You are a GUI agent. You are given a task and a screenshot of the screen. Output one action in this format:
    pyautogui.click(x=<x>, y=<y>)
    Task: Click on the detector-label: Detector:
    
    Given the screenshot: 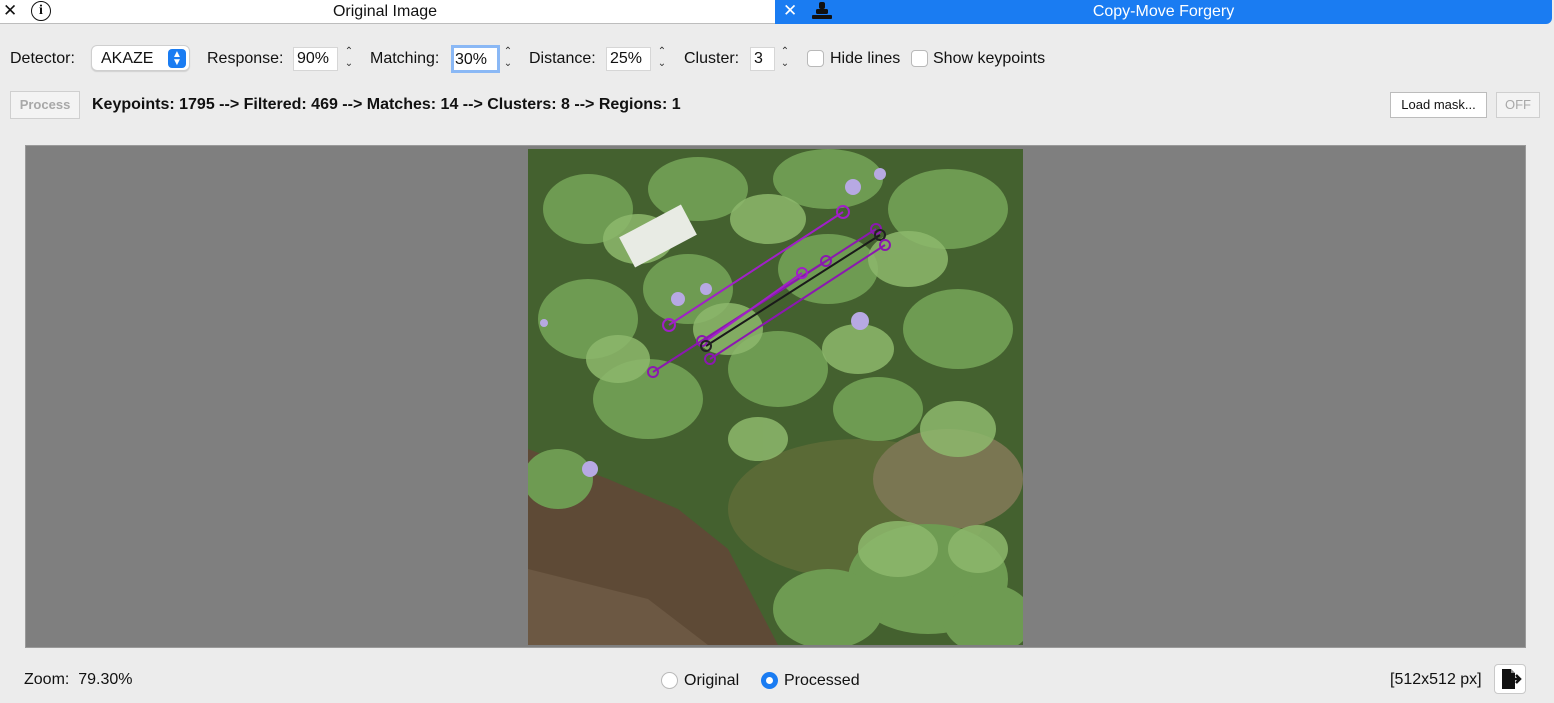 What is the action you would take?
    pyautogui.click(x=42, y=58)
    